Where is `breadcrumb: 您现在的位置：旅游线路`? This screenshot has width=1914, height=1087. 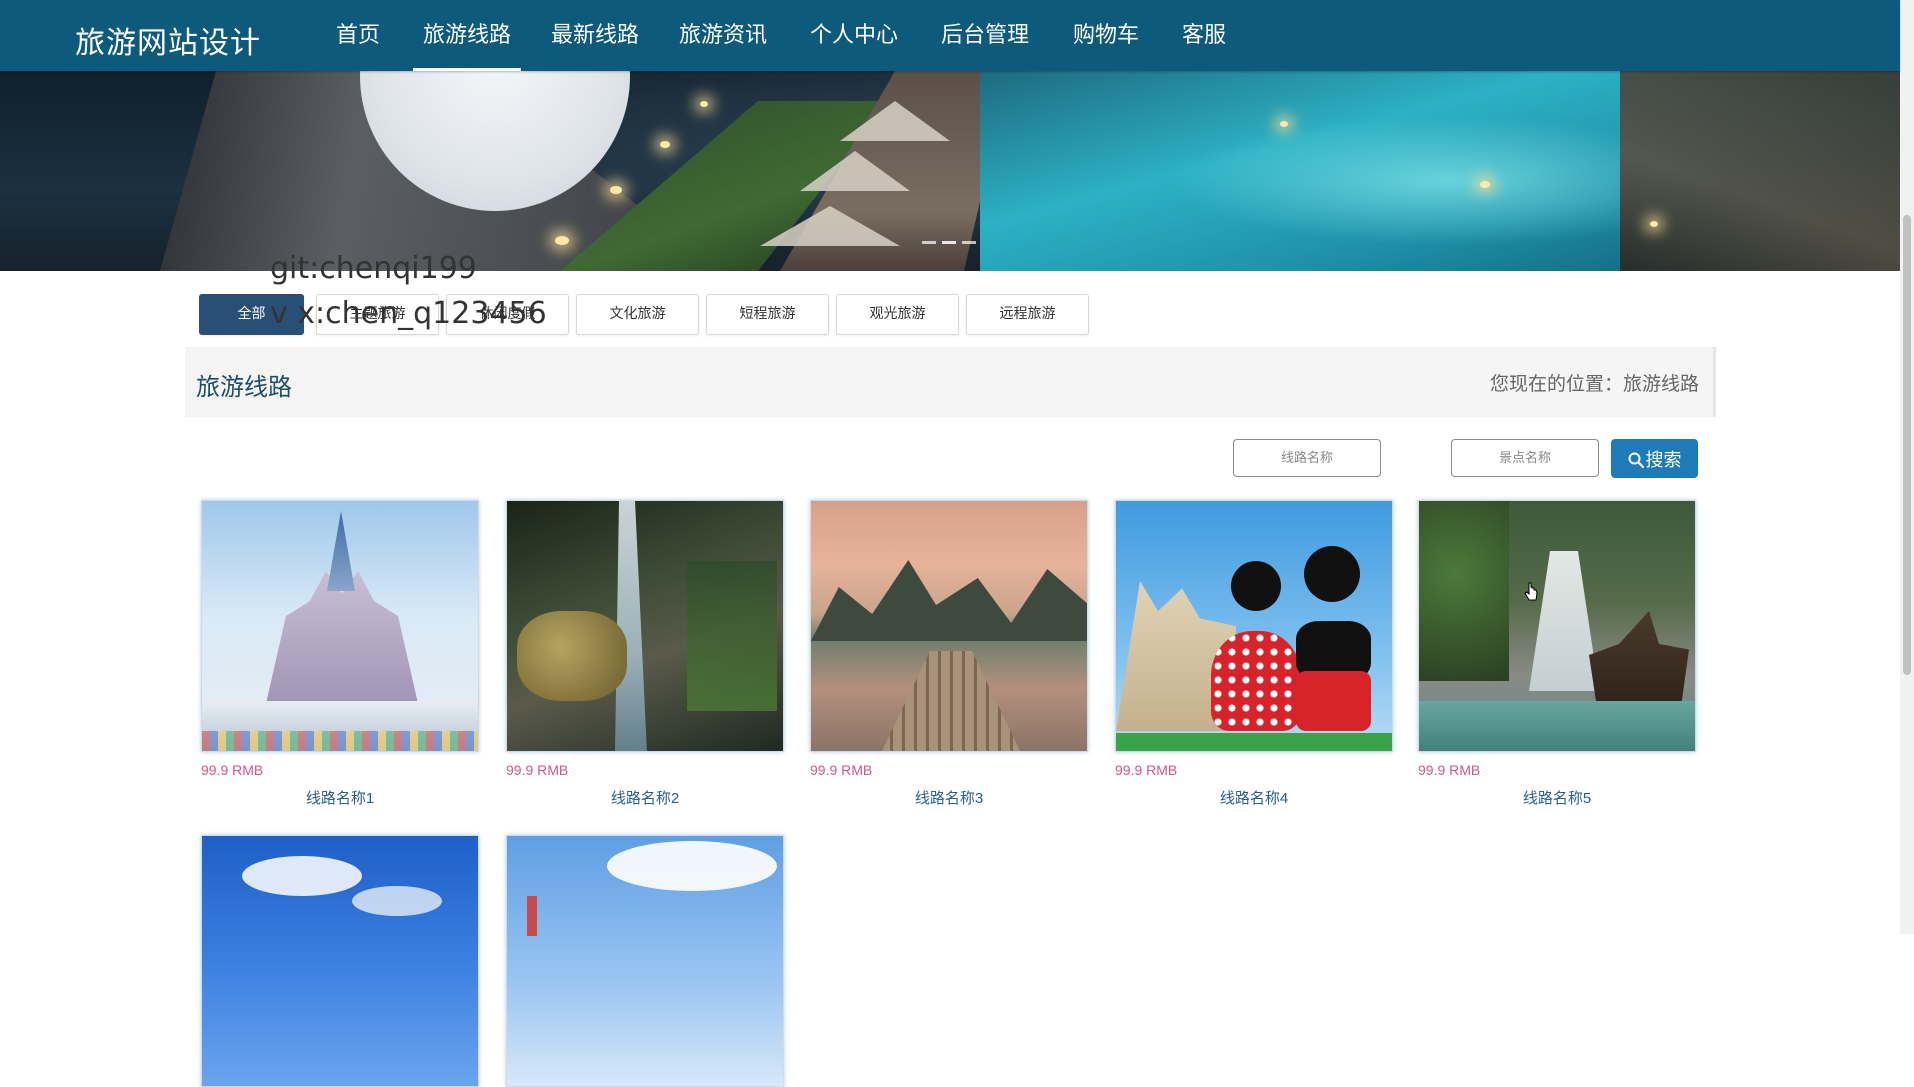
breadcrumb: 您现在的位置：旅游线路 is located at coordinates (1594, 384).